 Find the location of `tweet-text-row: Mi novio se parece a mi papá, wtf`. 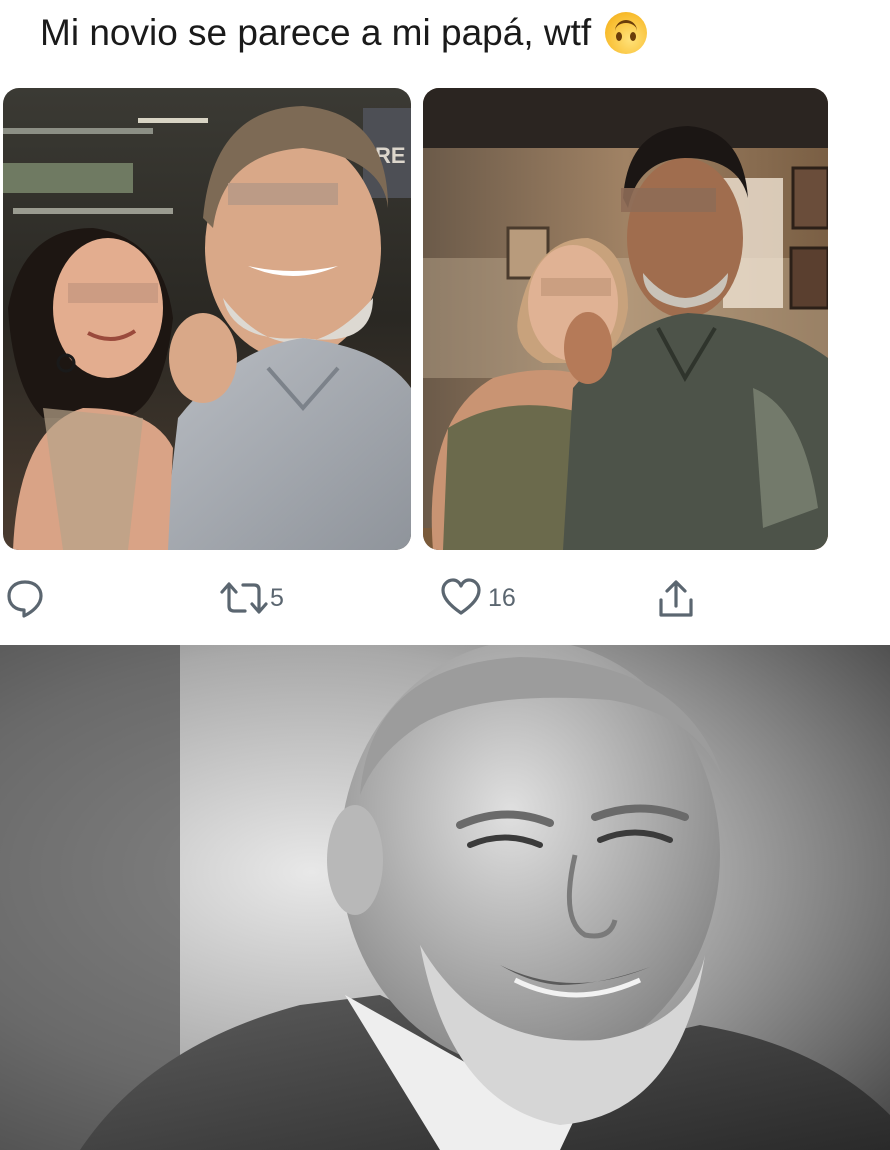

tweet-text-row: Mi novio se parece a mi papá, wtf is located at coordinates (344, 33).